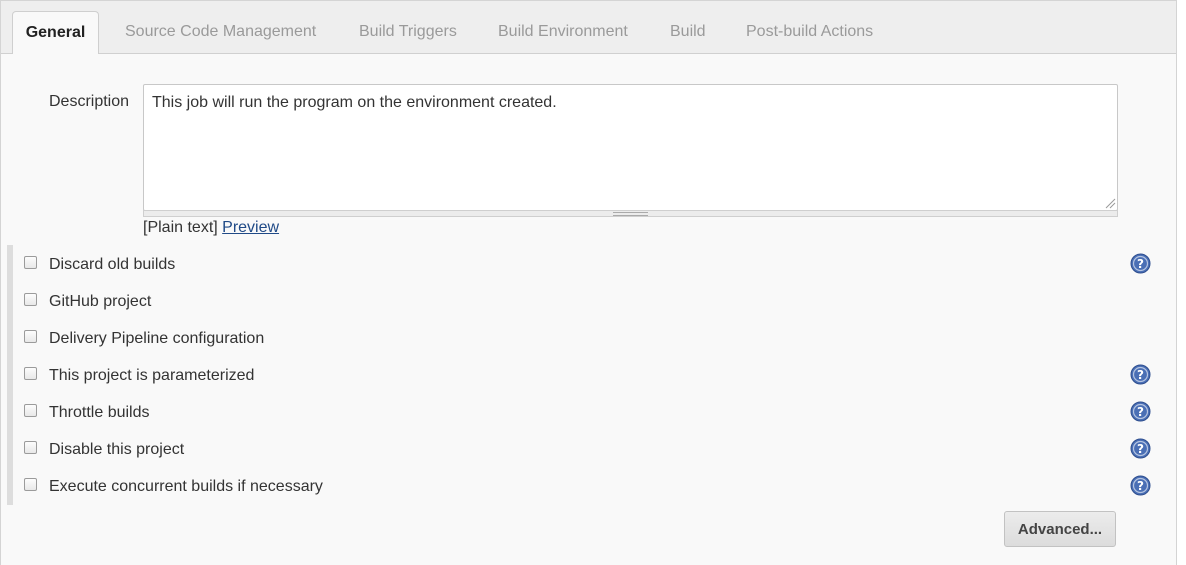 This screenshot has height=565, width=1186. What do you see at coordinates (630, 214) in the screenshot?
I see `resize-grip-icon` at bounding box center [630, 214].